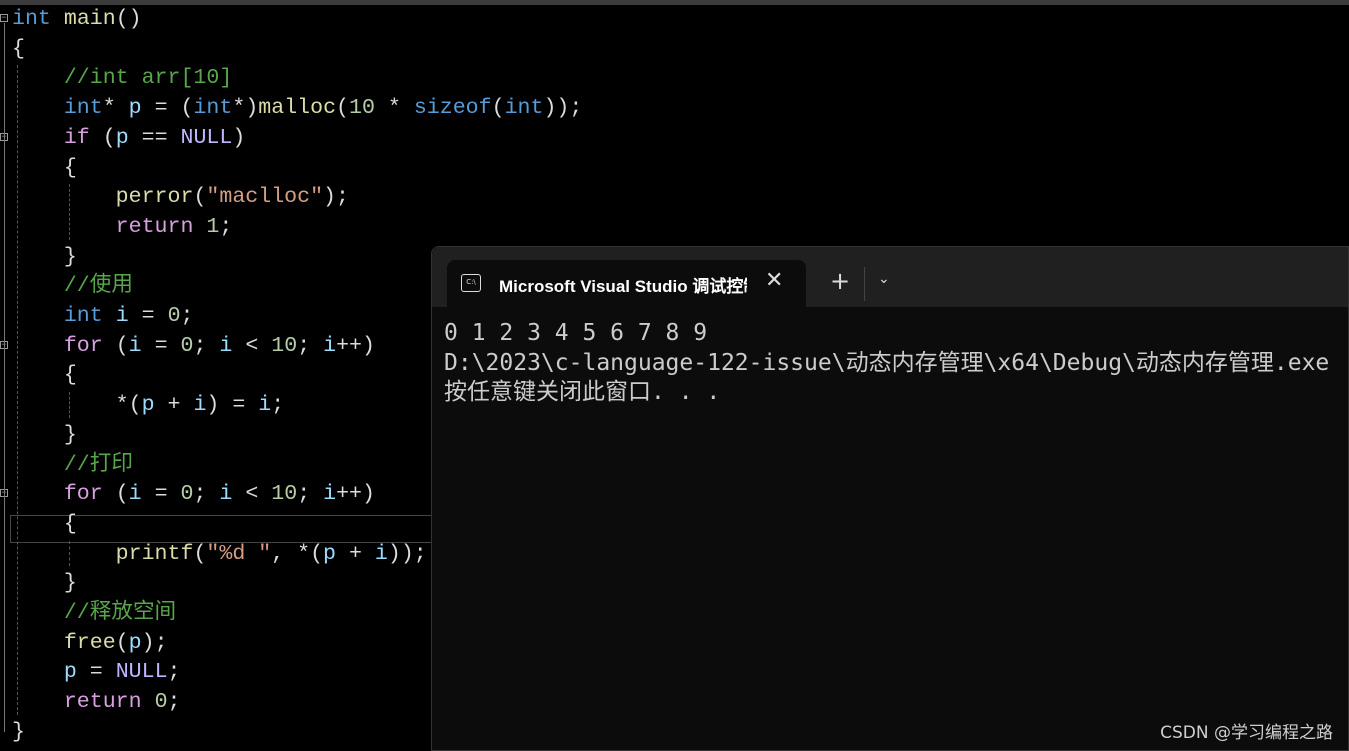  I want to click on code-line: *(p + i) = i;, so click(148, 405).